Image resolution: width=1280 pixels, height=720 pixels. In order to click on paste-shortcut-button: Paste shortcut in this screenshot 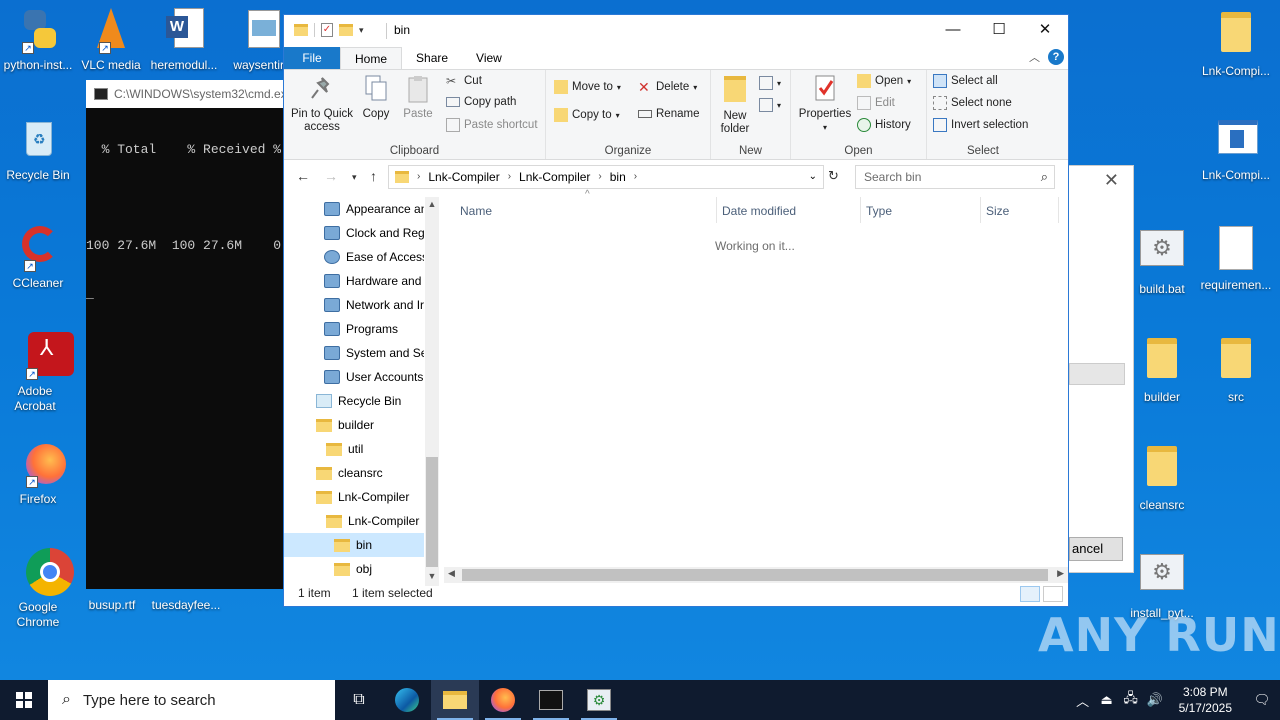, I will do `click(492, 125)`.